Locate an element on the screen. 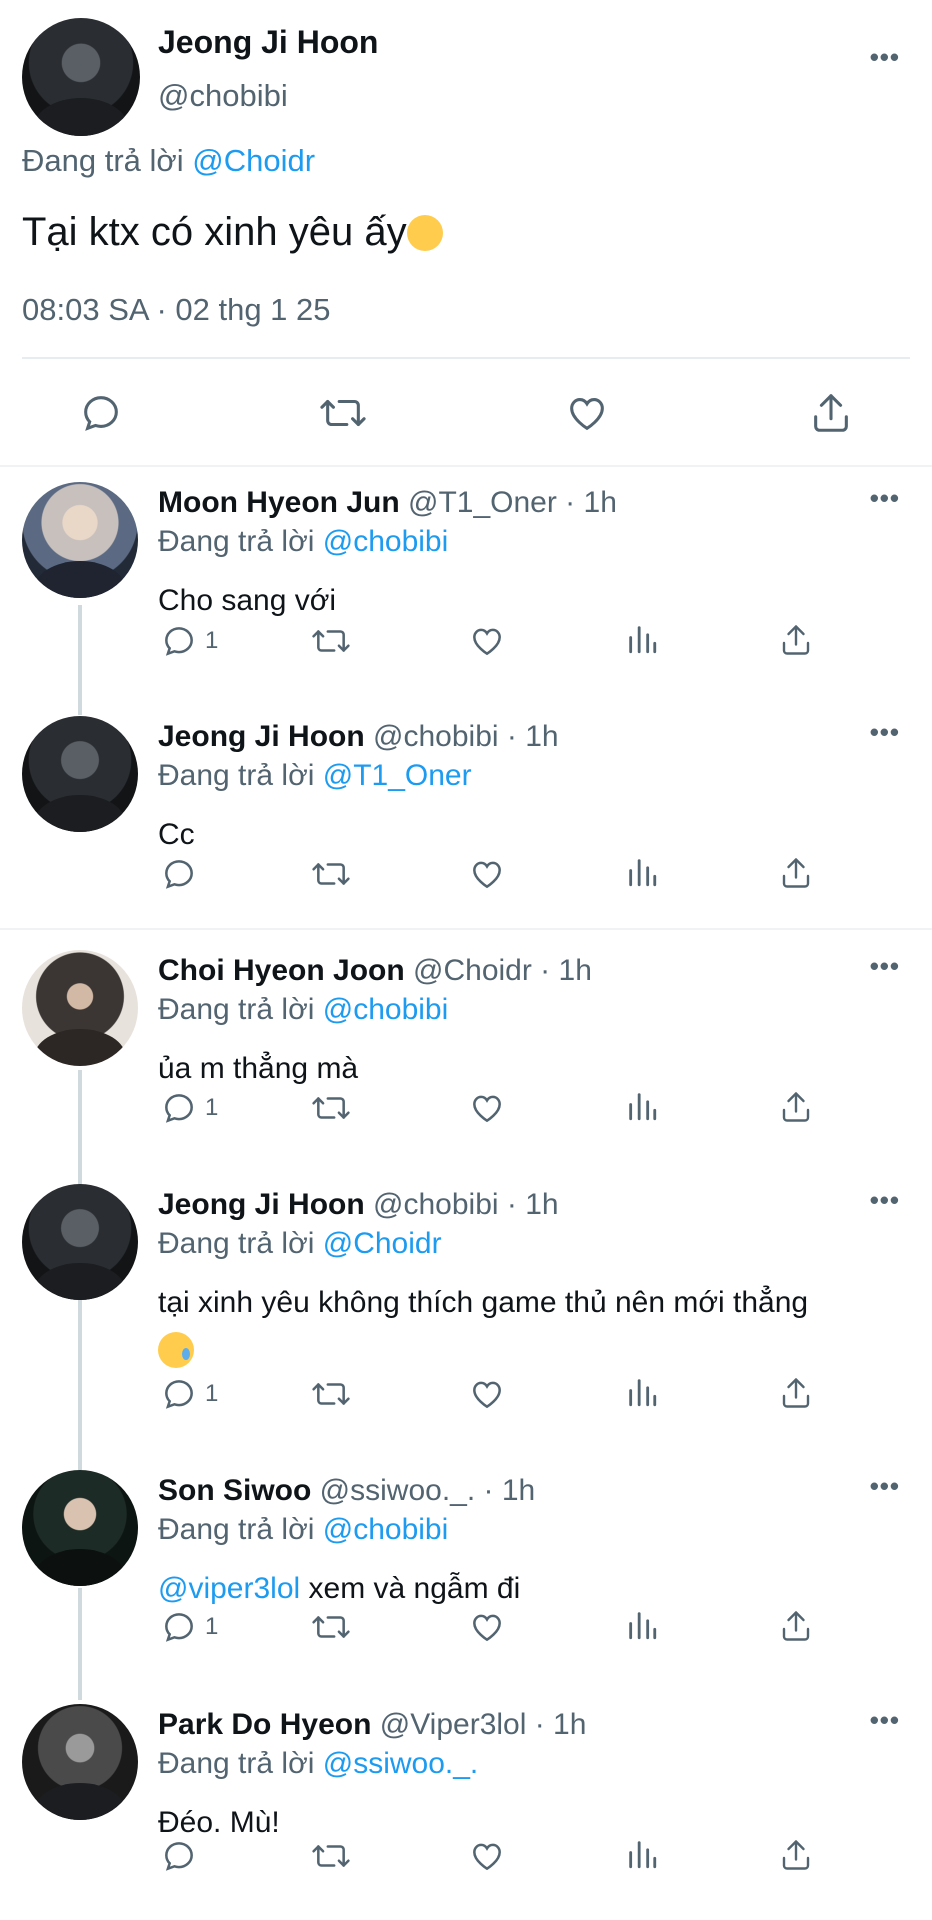  reply-text-content: xem và ngẫm đi is located at coordinates (410, 1588).